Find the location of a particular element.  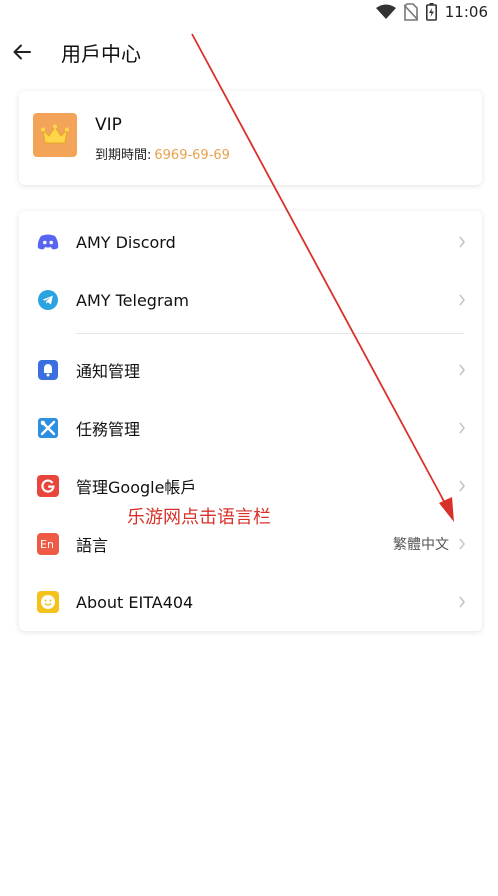

menu-item-telegram: AMY Telegram is located at coordinates (250, 300).